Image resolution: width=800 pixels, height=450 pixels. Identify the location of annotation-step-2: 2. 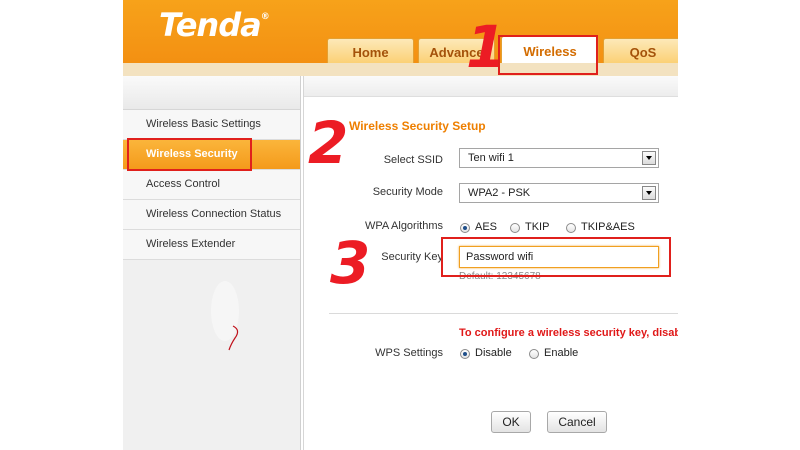
(328, 143).